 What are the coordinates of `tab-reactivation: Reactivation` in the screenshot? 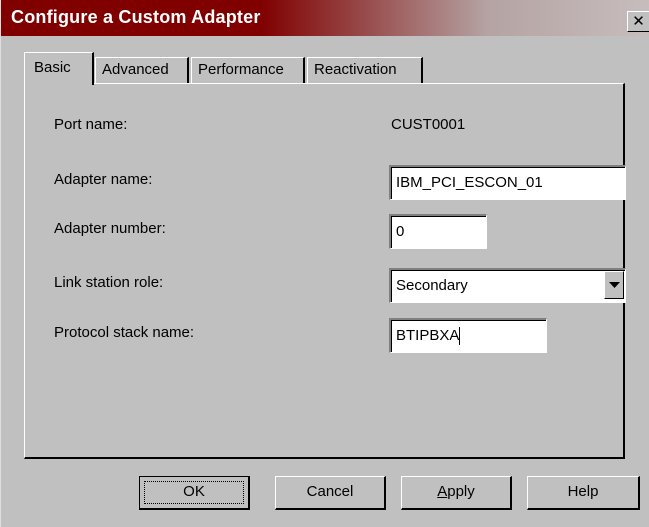 It's located at (365, 70).